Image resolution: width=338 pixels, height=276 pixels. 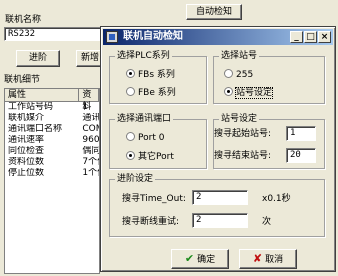 I want to click on retry-label: 搜寻断线重试:, so click(x=151, y=222).